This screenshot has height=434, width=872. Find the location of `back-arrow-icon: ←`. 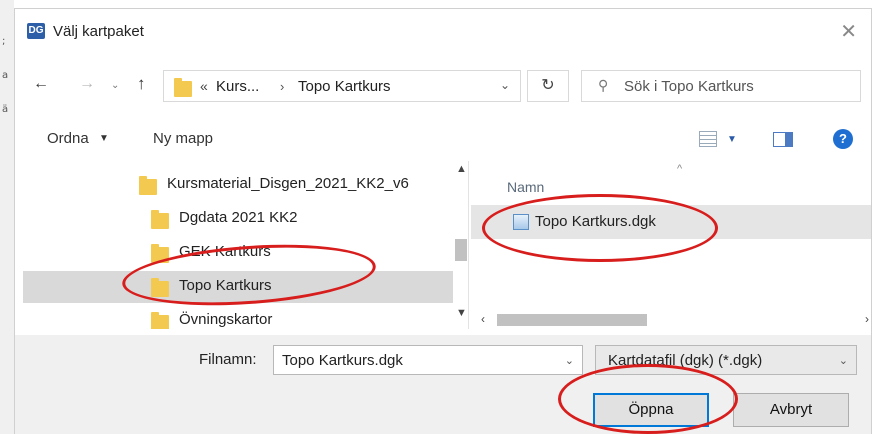

back-arrow-icon: ← is located at coordinates (41, 84).